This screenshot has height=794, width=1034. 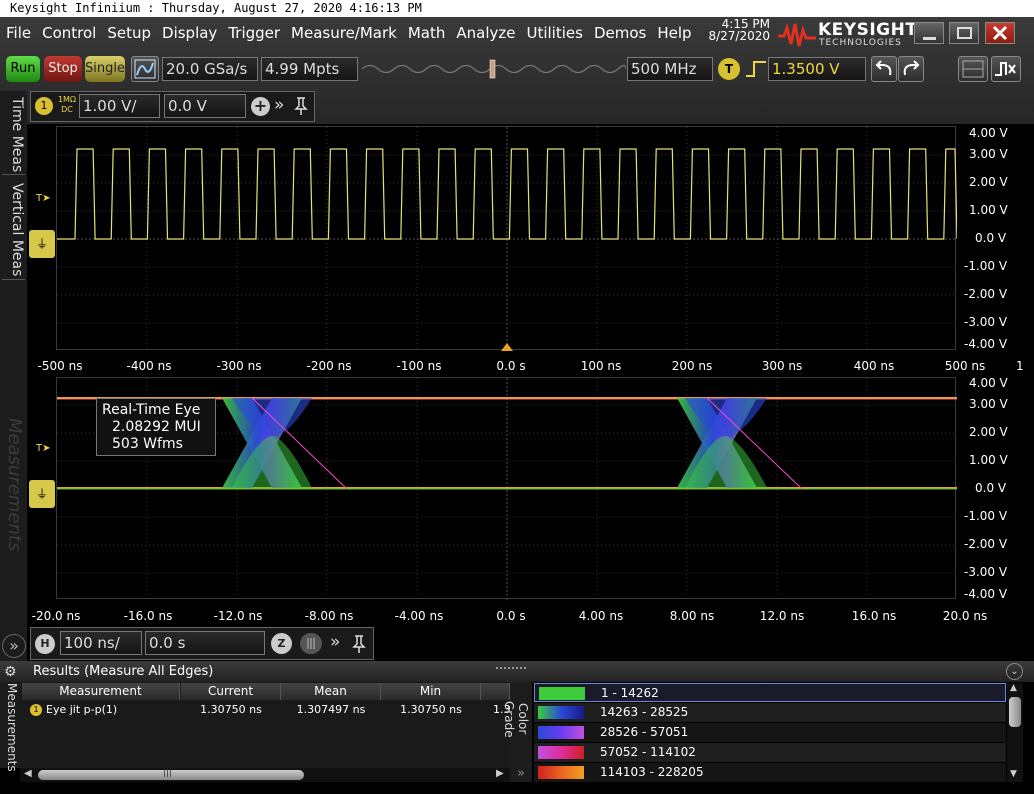 I want to click on eye-ground-marker: ⏚, so click(x=42, y=494).